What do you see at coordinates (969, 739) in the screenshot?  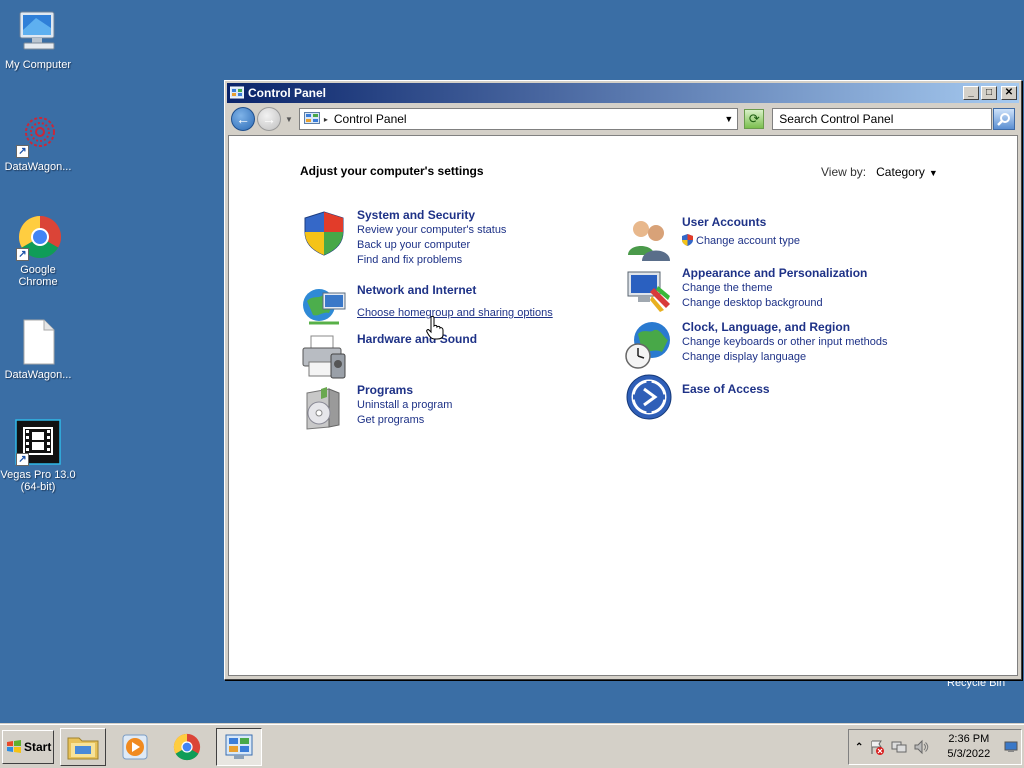 I see `clock-time: 2:36 PM` at bounding box center [969, 739].